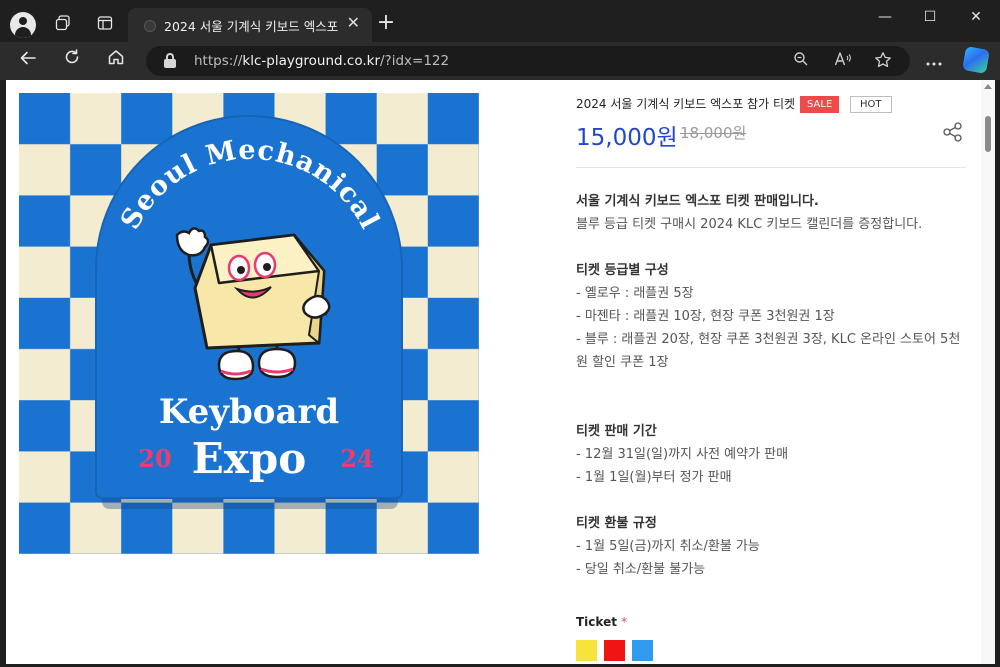  Describe the element at coordinates (586, 650) in the screenshot. I see `swatch-yellow` at that location.